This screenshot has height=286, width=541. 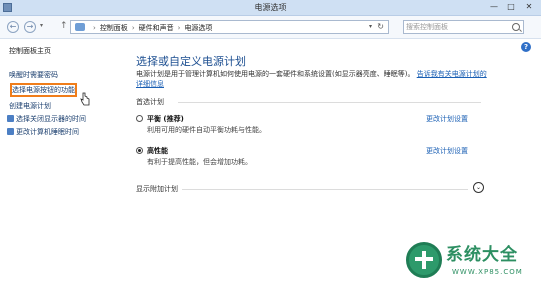 What do you see at coordinates (139, 150) in the screenshot?
I see `plan-high-performance-radio` at bounding box center [139, 150].